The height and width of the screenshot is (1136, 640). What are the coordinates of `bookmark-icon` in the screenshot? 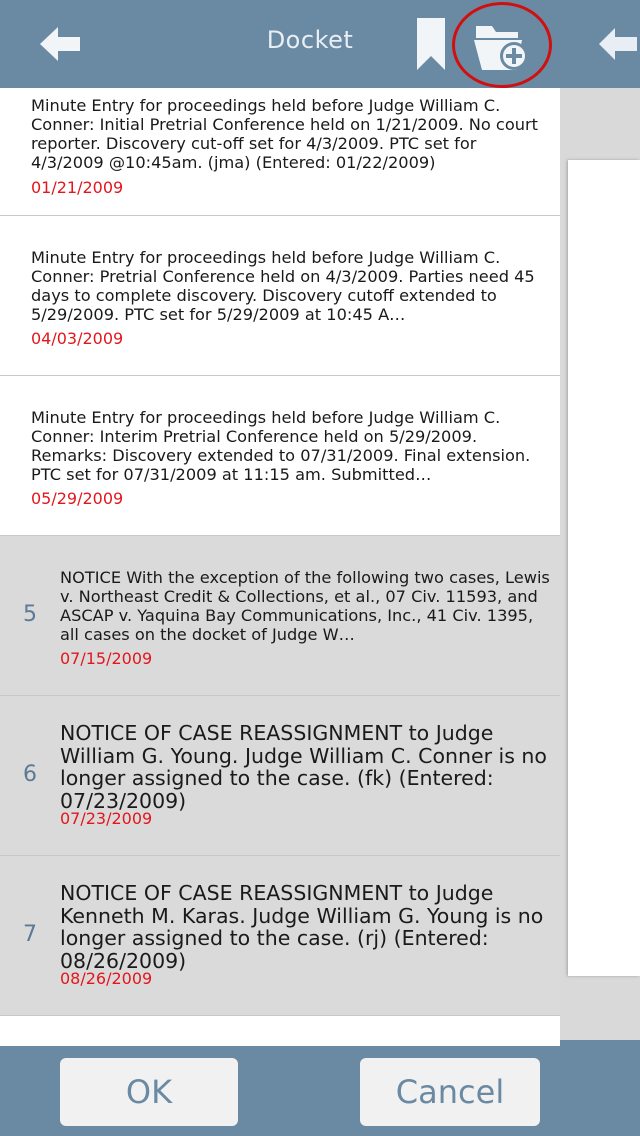 It's located at (431, 44).